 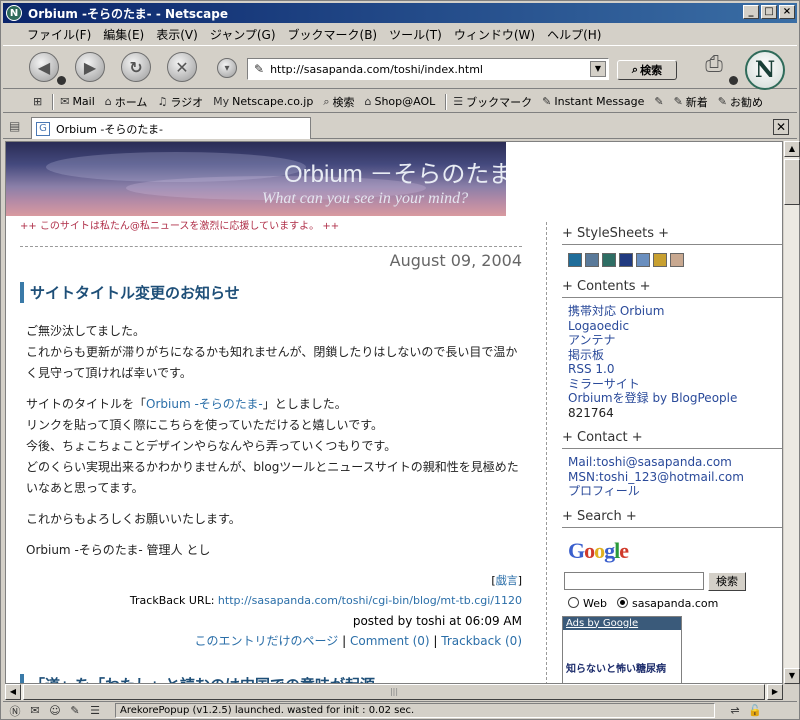 What do you see at coordinates (675, 384) in the screenshot?
I see `contents-link-mirror: ミラーサイト` at bounding box center [675, 384].